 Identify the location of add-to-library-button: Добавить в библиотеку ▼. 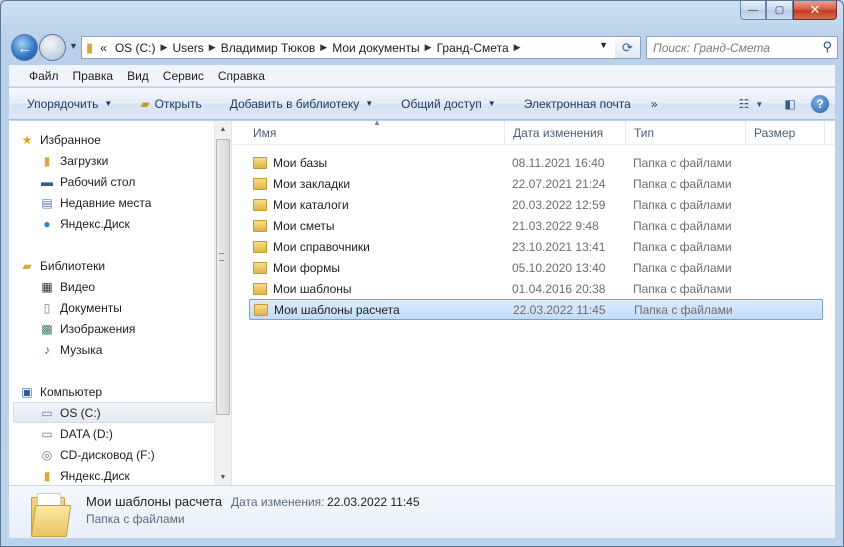
(301, 104).